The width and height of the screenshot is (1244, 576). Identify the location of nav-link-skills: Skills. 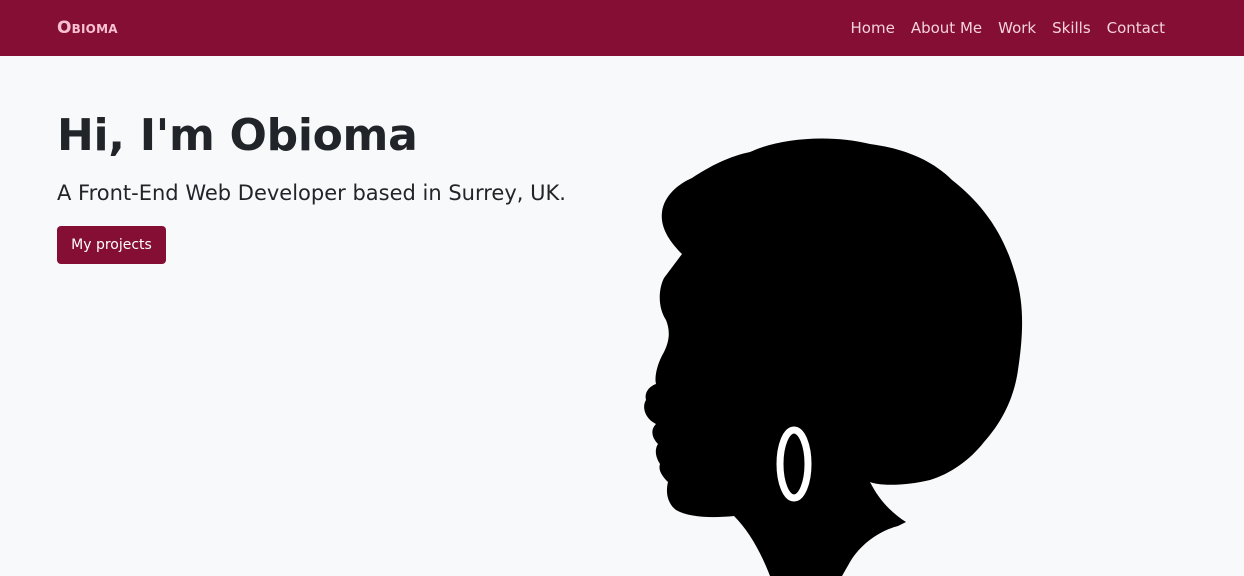
(1071, 28).